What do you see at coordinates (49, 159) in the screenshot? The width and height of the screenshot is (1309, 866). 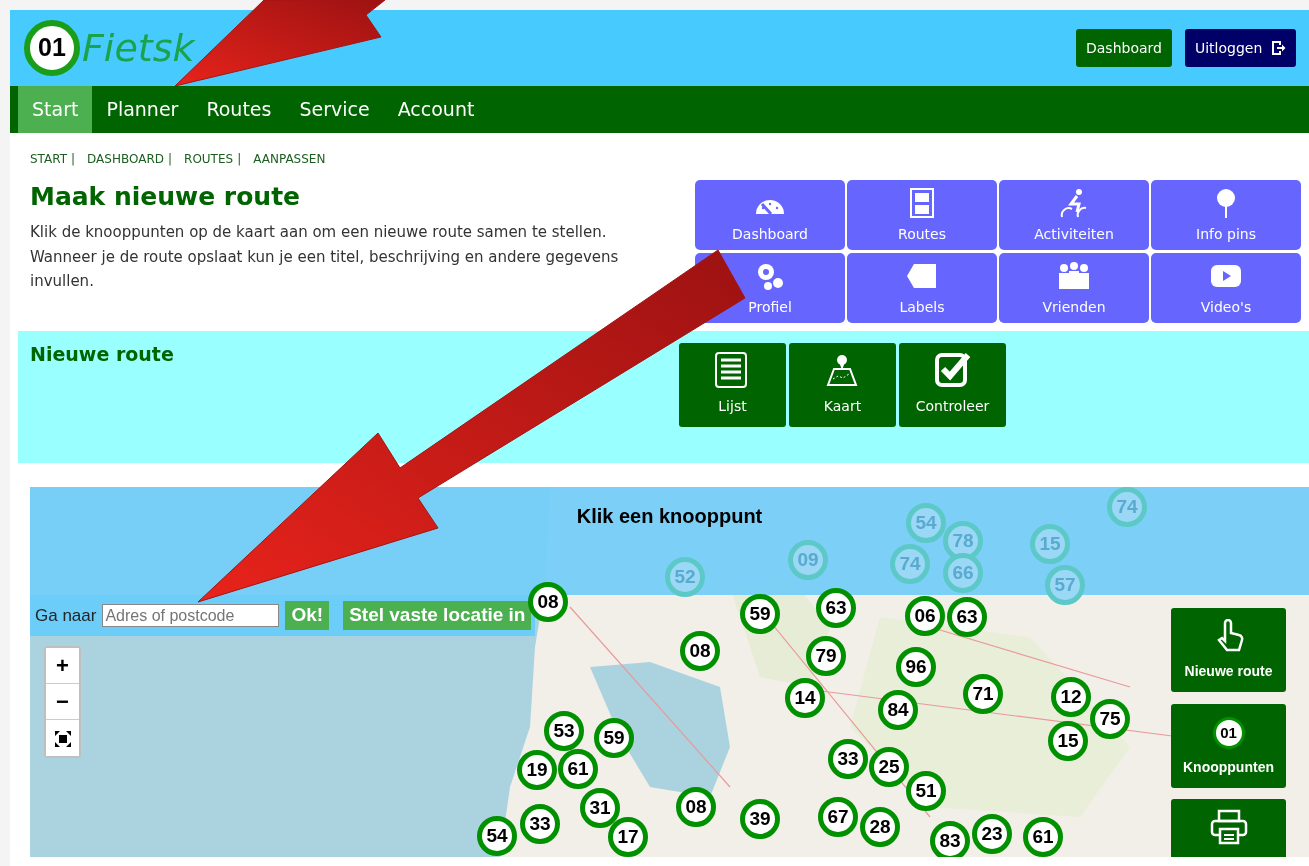 I see `breadcrumb-link: START` at bounding box center [49, 159].